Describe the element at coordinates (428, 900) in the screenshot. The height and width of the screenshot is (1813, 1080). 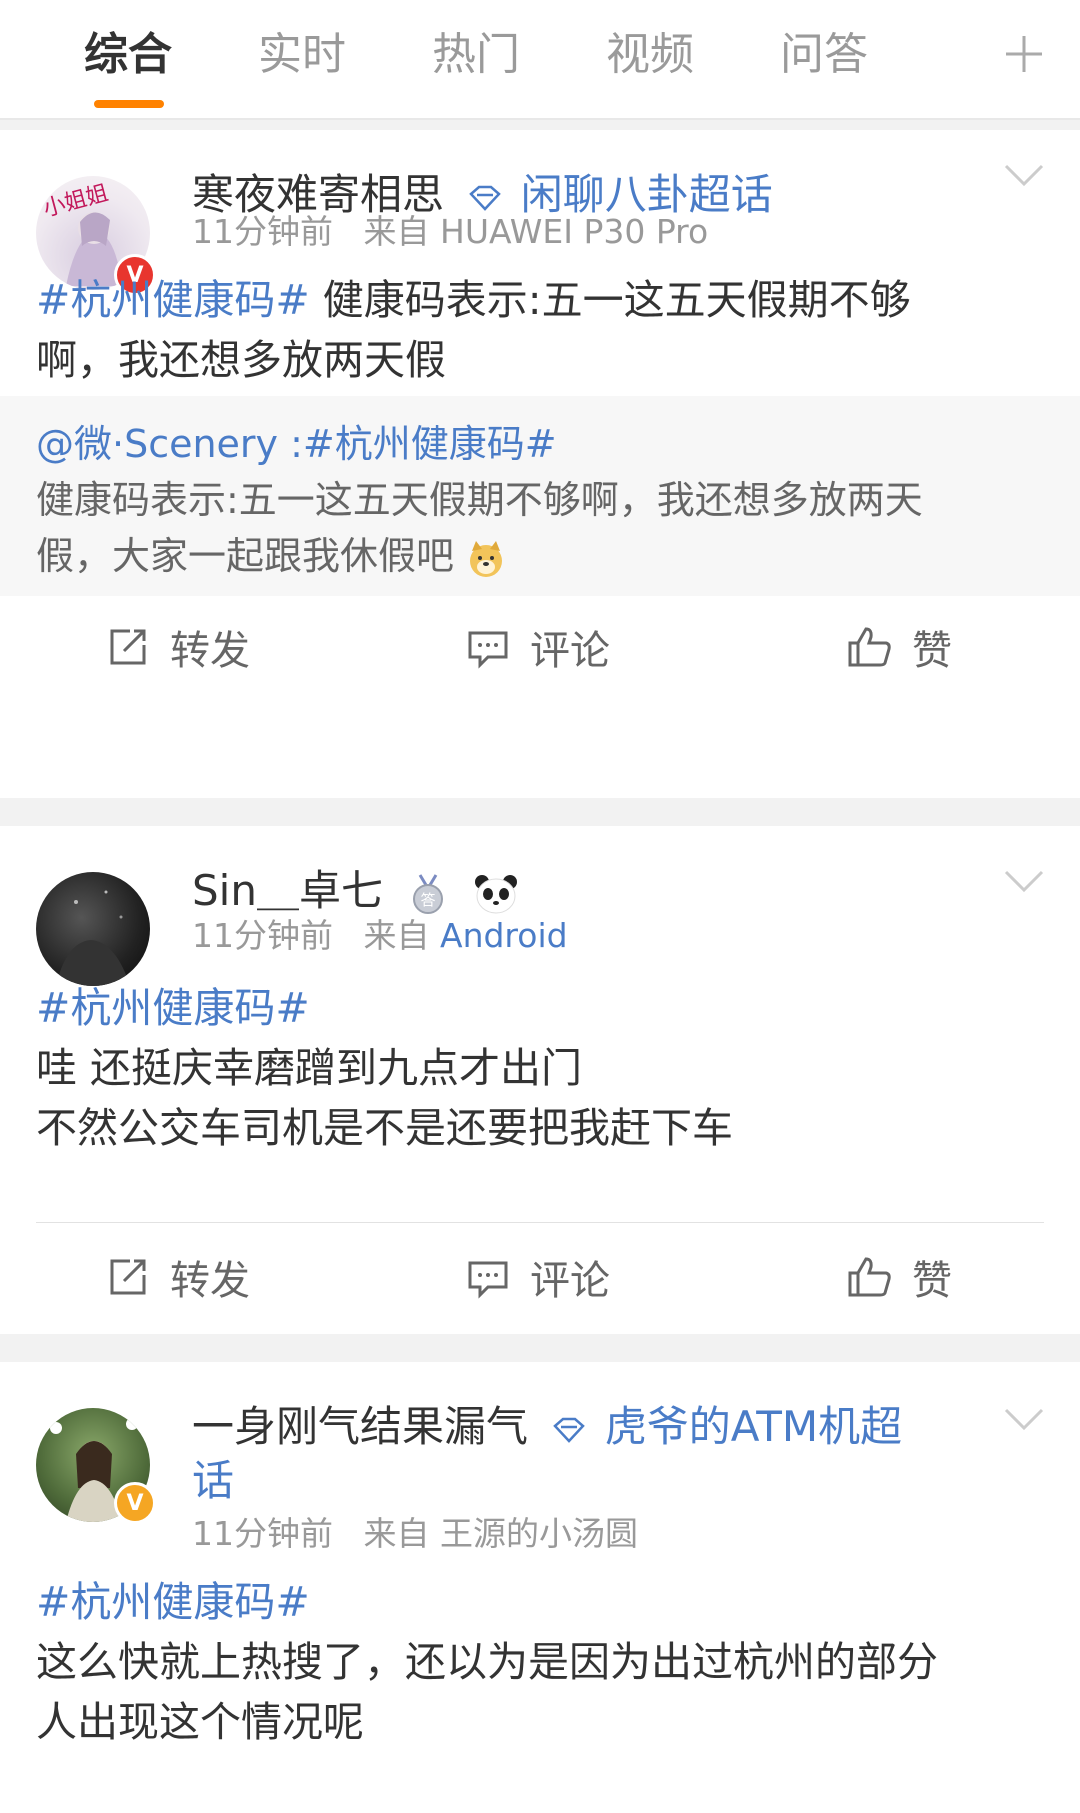
I see `svg-text: 答` at that location.